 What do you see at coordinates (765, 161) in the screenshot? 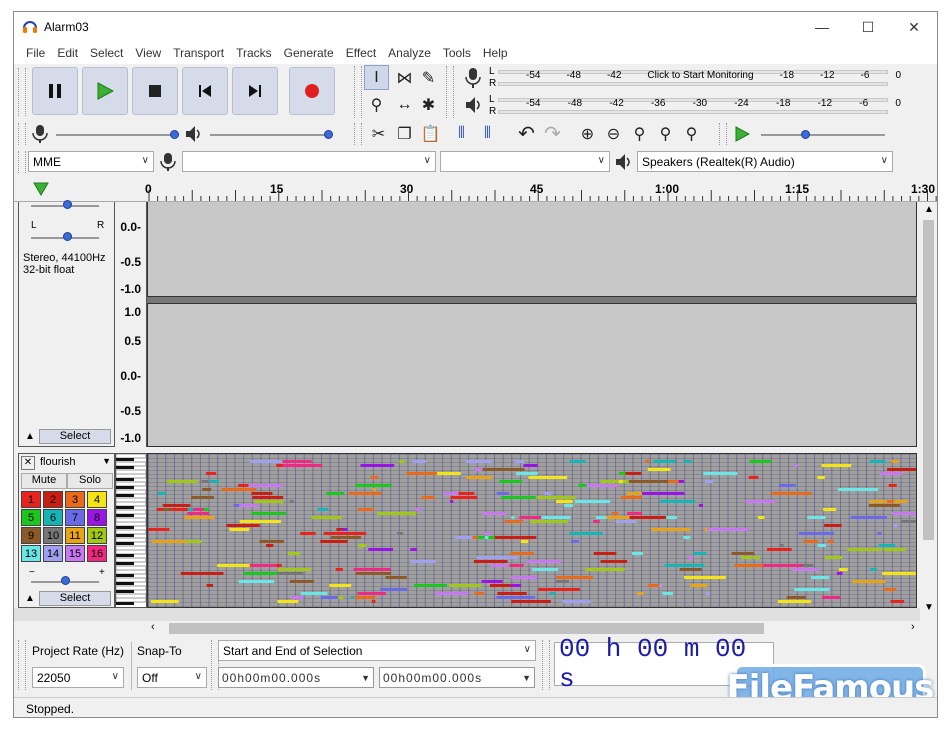
I see `playback-device-select: Speakers (Realtek(R) Audio) ∨` at bounding box center [765, 161].